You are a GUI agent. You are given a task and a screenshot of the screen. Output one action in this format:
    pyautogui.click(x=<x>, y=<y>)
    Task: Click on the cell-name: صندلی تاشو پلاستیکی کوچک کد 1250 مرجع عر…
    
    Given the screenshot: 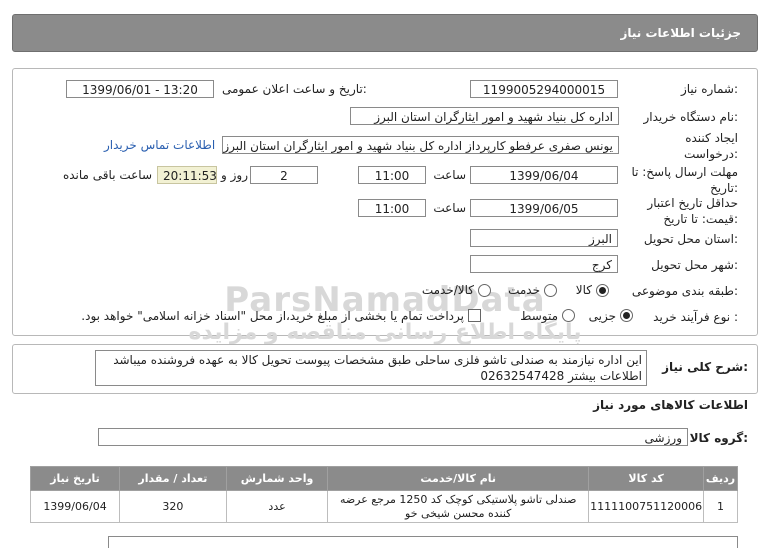 What is the action you would take?
    pyautogui.click(x=458, y=506)
    